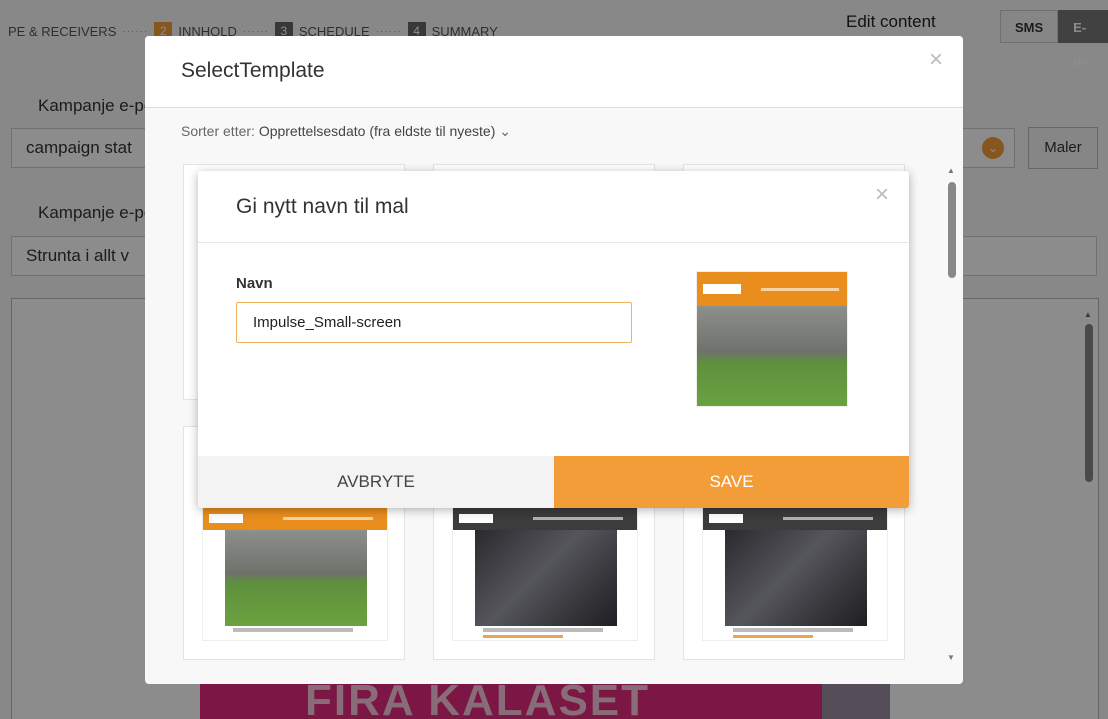 The image size is (1108, 719). What do you see at coordinates (377, 131) in the screenshot?
I see `sort-value: Opprettelsesdato (fra eldste til nyeste)` at bounding box center [377, 131].